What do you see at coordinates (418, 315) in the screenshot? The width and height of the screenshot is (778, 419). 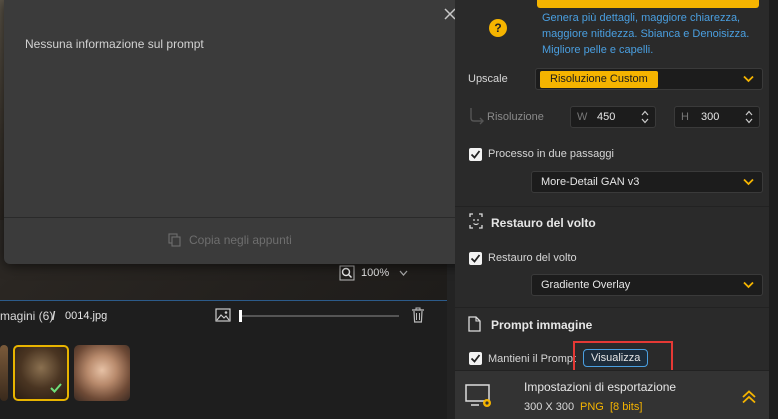 I see `trash-icon` at bounding box center [418, 315].